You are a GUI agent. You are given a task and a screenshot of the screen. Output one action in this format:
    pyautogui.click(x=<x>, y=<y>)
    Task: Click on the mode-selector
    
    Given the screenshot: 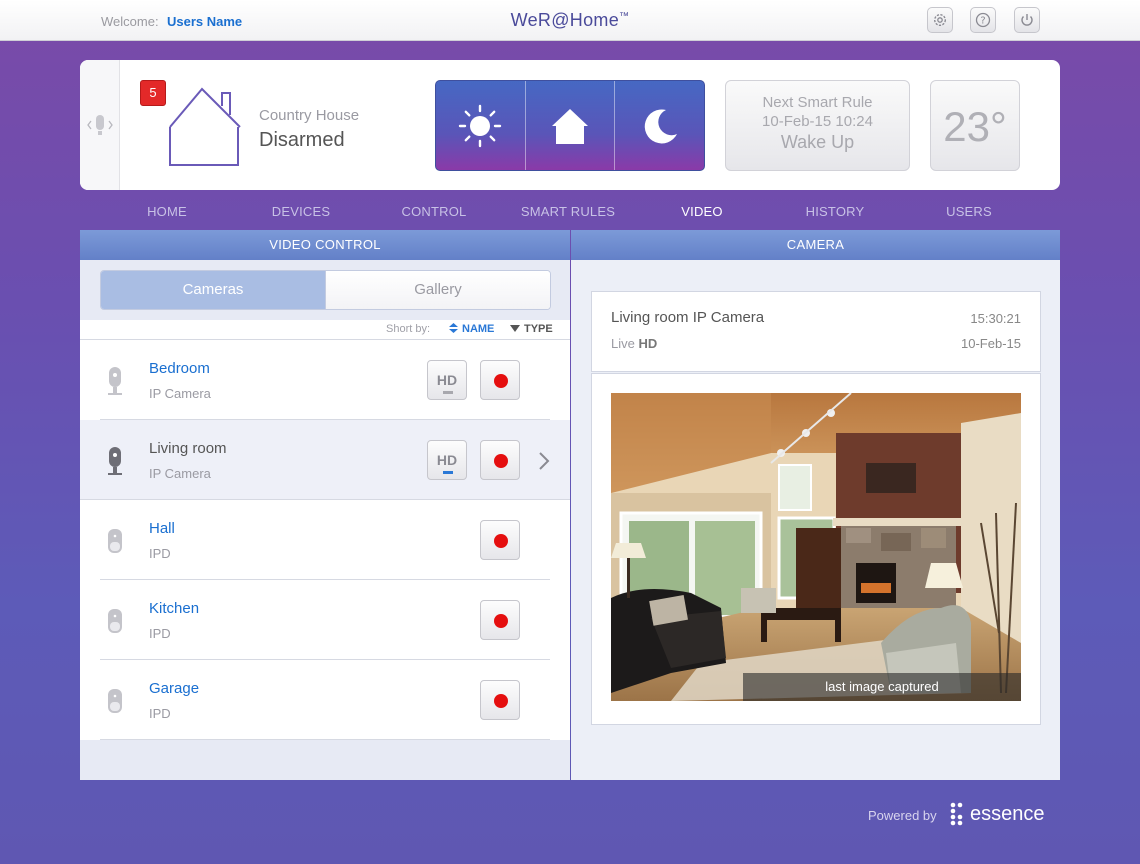 What is the action you would take?
    pyautogui.click(x=570, y=125)
    